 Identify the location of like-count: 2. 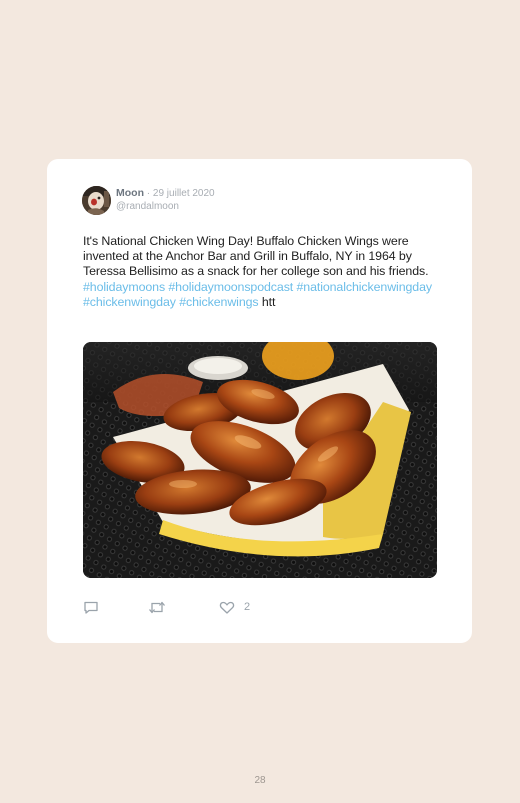
(247, 607).